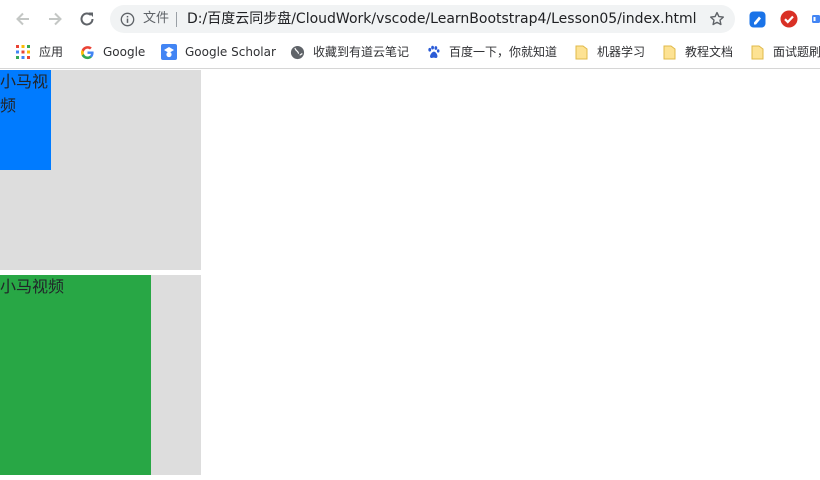 This screenshot has height=480, width=820. What do you see at coordinates (23, 52) in the screenshot?
I see `apps-grid-icon` at bounding box center [23, 52].